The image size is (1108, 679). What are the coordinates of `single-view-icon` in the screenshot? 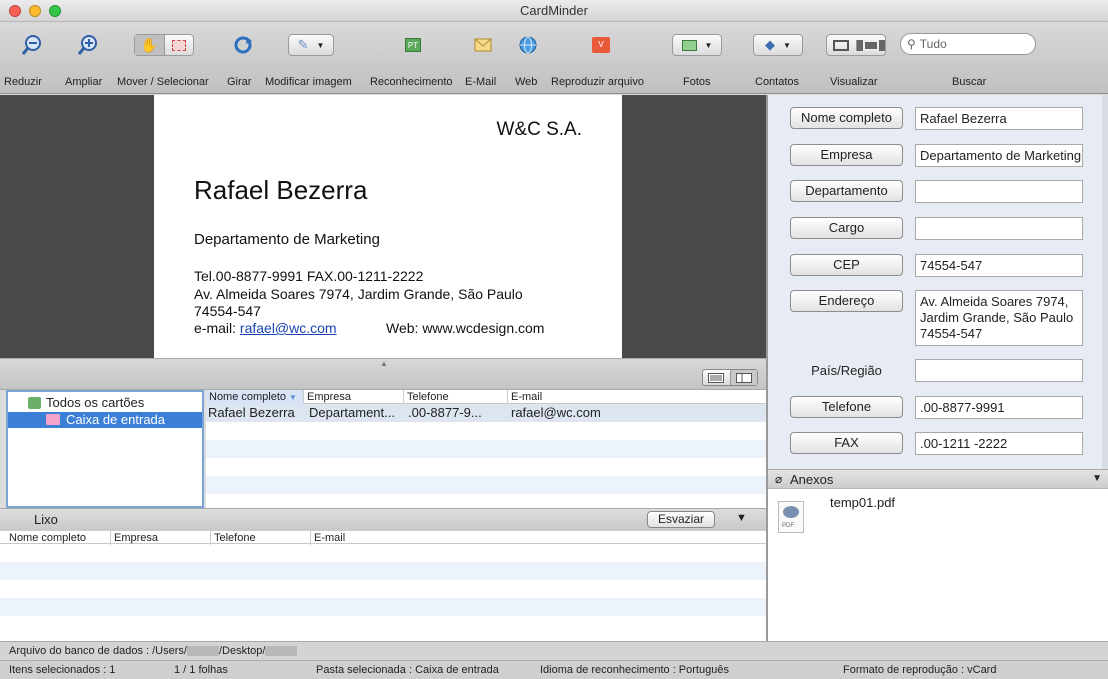 It's located at (842, 45).